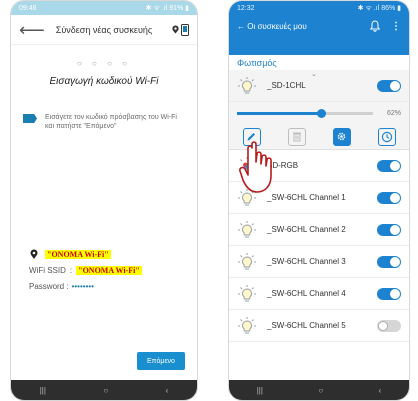 This screenshot has height=401, width=418. What do you see at coordinates (314, 74) in the screenshot?
I see `chevron-down-icon: ⌄` at bounding box center [314, 74].